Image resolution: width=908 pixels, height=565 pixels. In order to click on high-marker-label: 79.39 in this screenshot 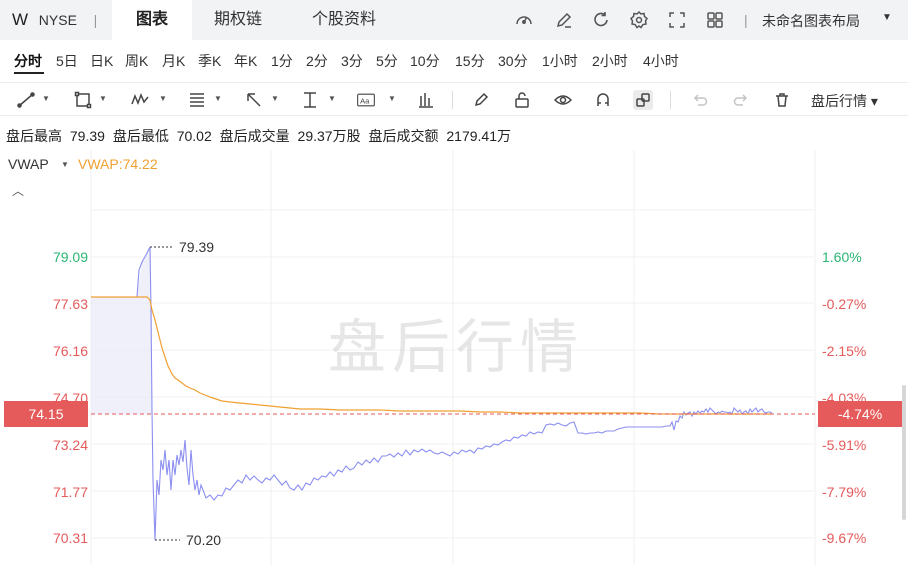, I will do `click(197, 247)`.